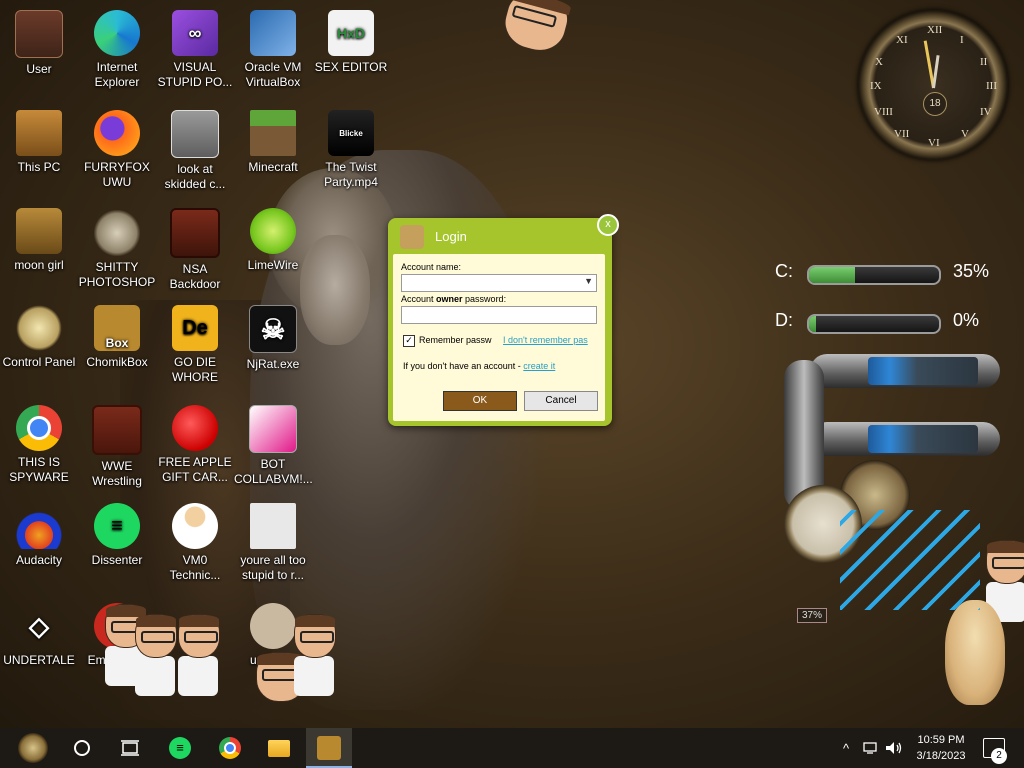  What do you see at coordinates (273, 526) in the screenshot?
I see `portrait-icon` at bounding box center [273, 526].